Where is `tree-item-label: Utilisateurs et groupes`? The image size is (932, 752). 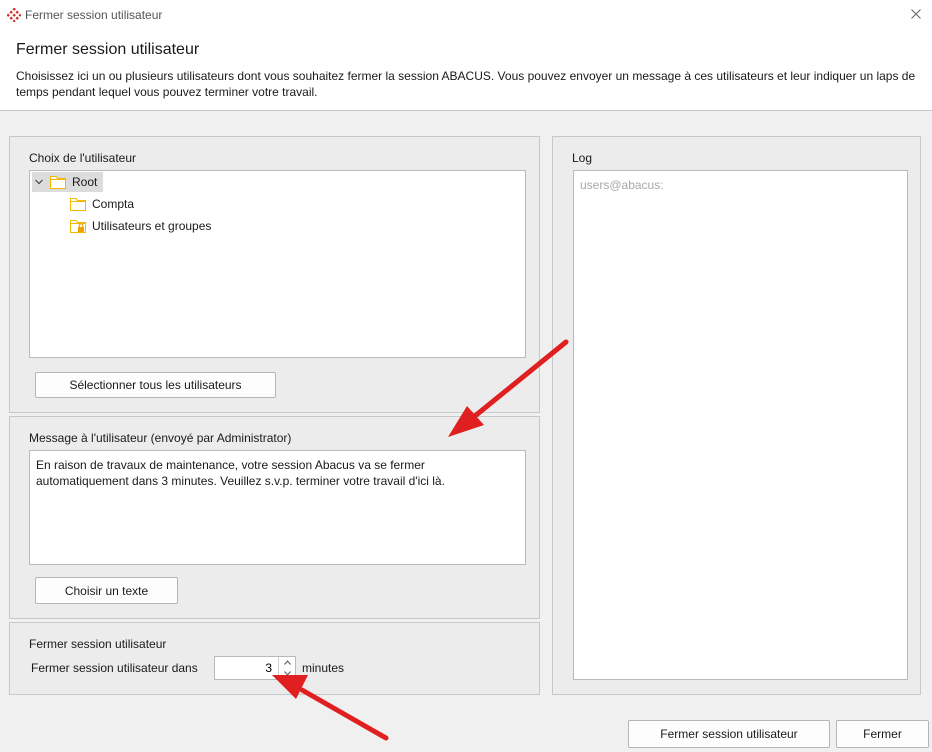 tree-item-label: Utilisateurs et groupes is located at coordinates (152, 226).